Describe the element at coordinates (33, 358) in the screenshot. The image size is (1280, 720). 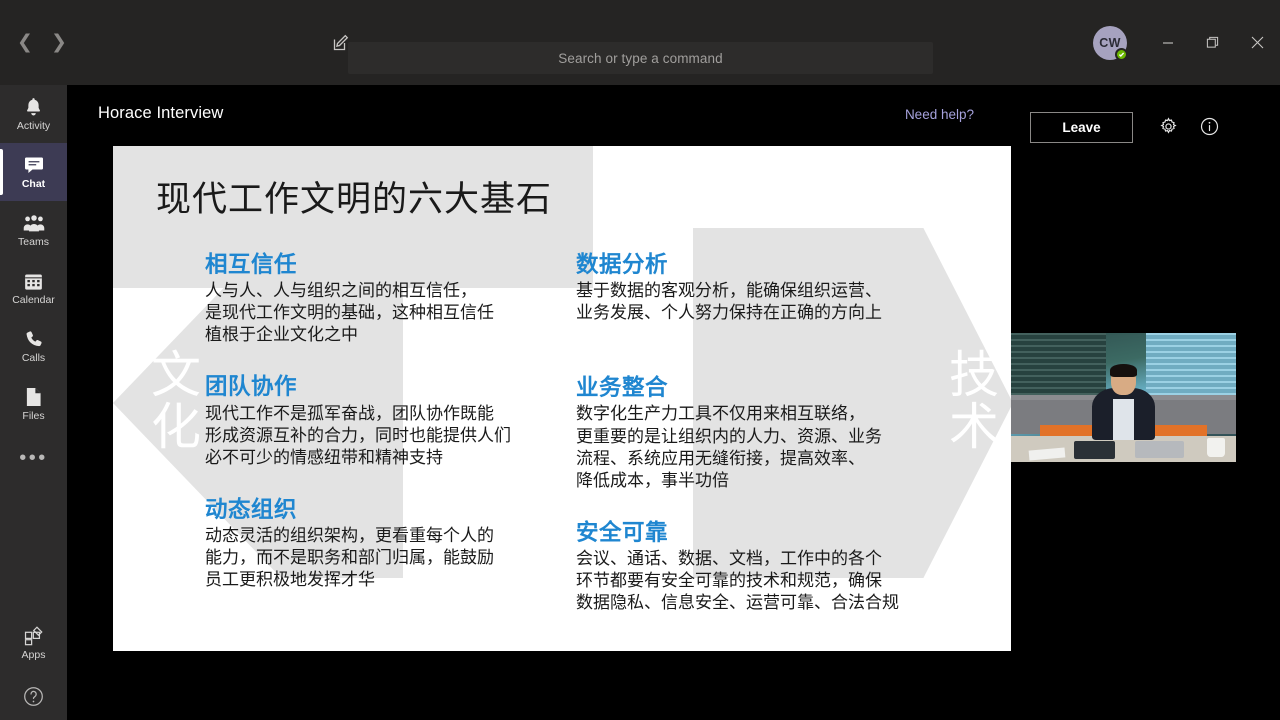
I see `sidebar-item-label: Calls` at that location.